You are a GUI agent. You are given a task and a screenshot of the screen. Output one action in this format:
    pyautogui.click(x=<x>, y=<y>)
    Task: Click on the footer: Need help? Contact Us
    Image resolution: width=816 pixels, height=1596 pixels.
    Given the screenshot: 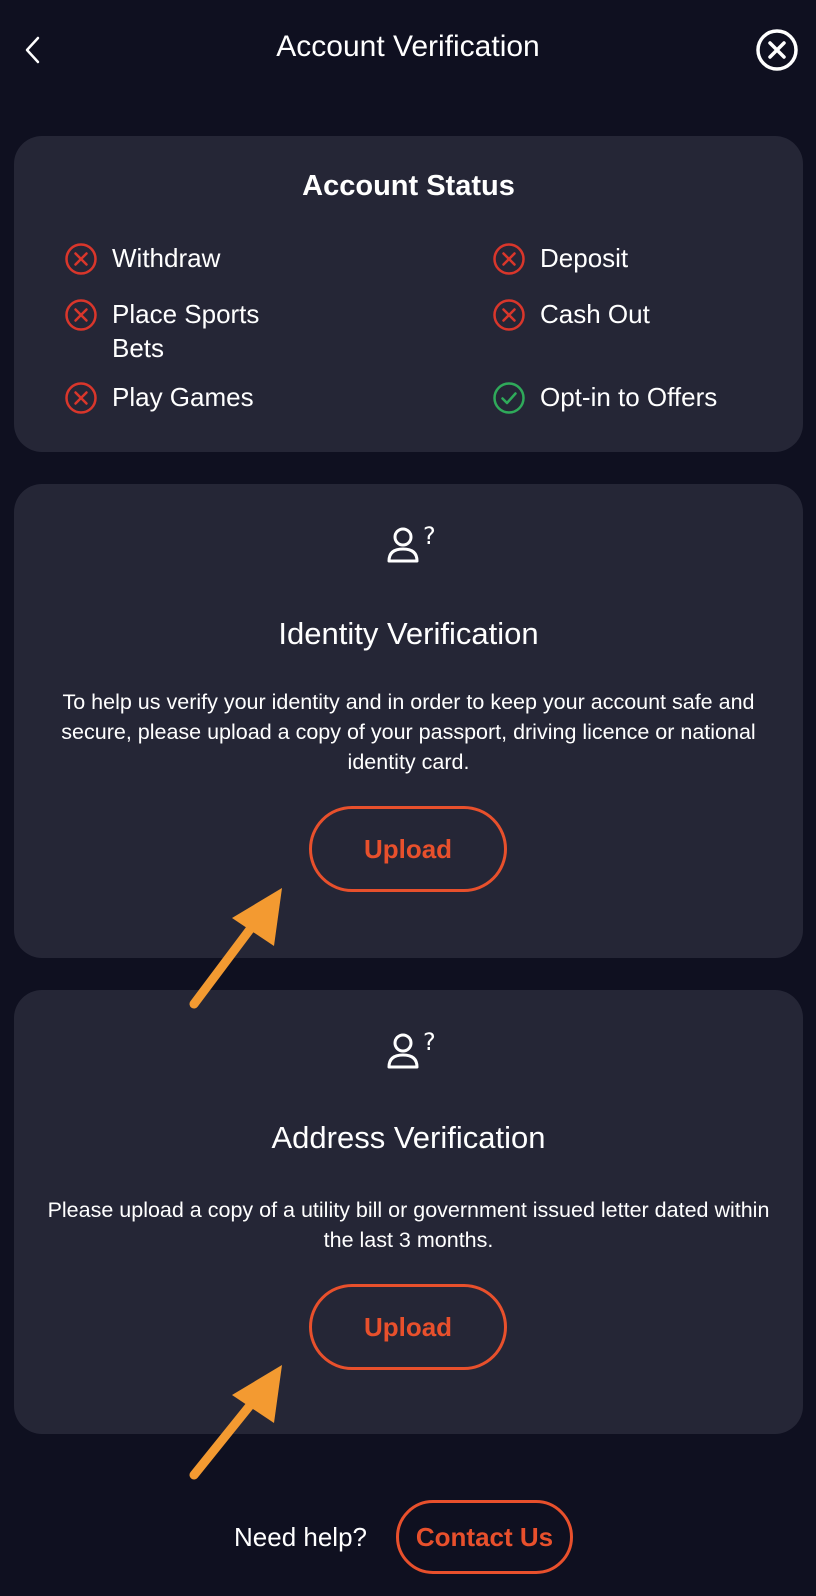 What is the action you would take?
    pyautogui.click(x=408, y=1538)
    